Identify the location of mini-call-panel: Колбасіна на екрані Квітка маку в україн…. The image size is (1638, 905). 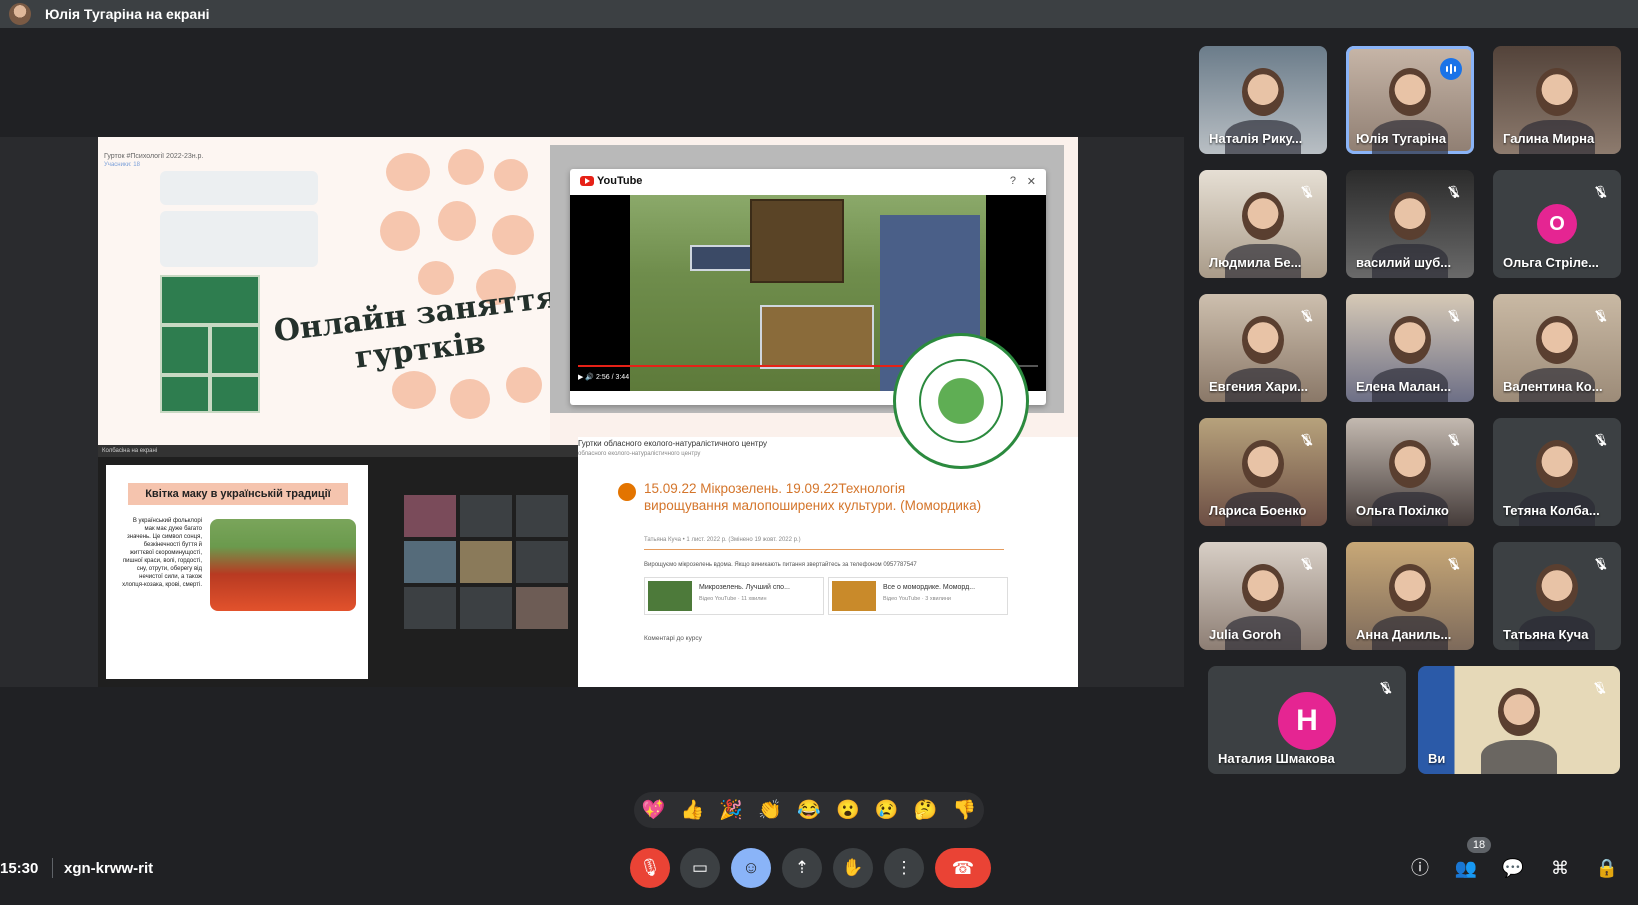
(338, 566).